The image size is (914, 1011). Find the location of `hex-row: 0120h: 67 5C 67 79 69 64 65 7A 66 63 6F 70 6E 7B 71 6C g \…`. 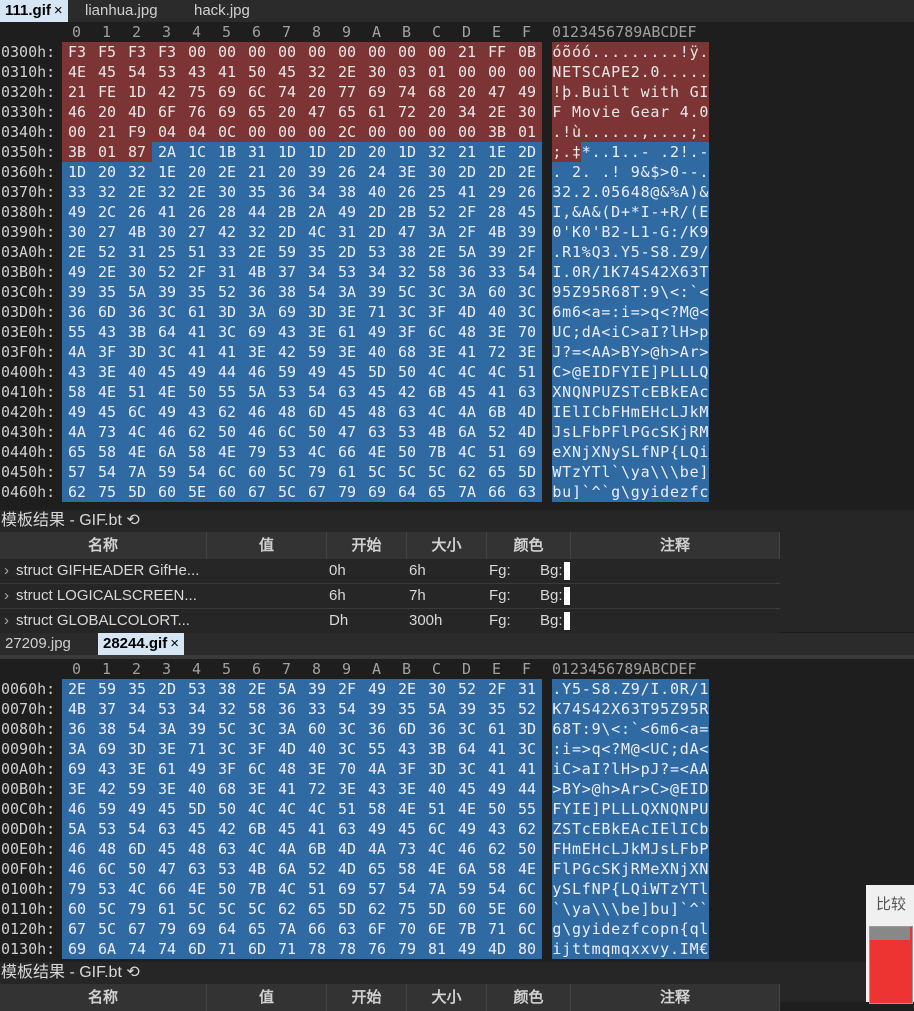

hex-row: 0120h: 67 5C 67 79 69 64 65 7A 66 63 6F 70 6E 7B 71 6C g \… is located at coordinates (457, 929).